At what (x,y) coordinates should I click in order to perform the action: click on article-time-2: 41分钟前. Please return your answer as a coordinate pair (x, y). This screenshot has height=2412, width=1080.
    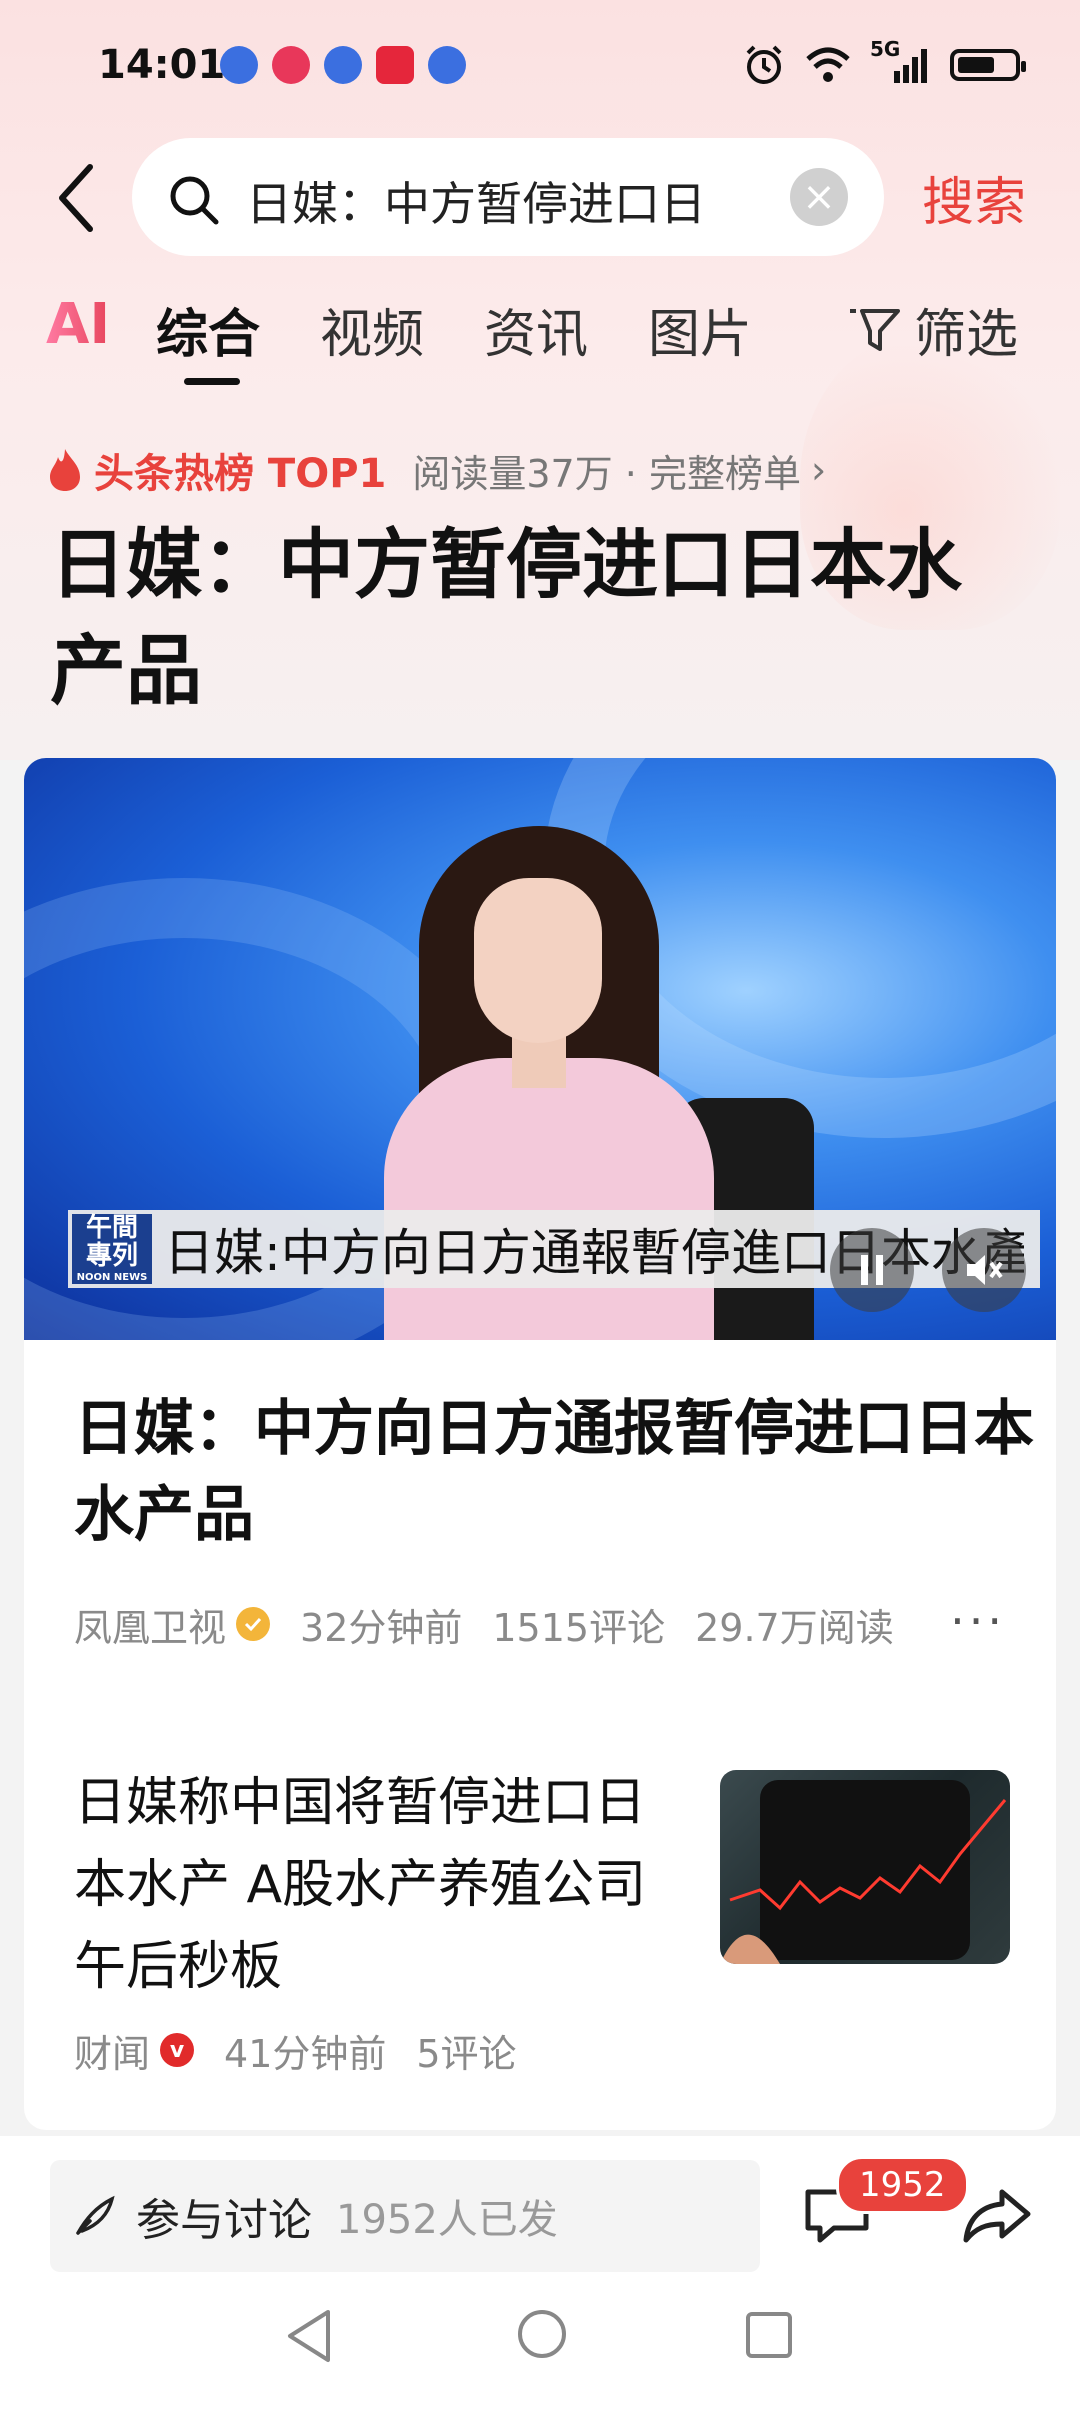
    Looking at the image, I should click on (305, 2053).